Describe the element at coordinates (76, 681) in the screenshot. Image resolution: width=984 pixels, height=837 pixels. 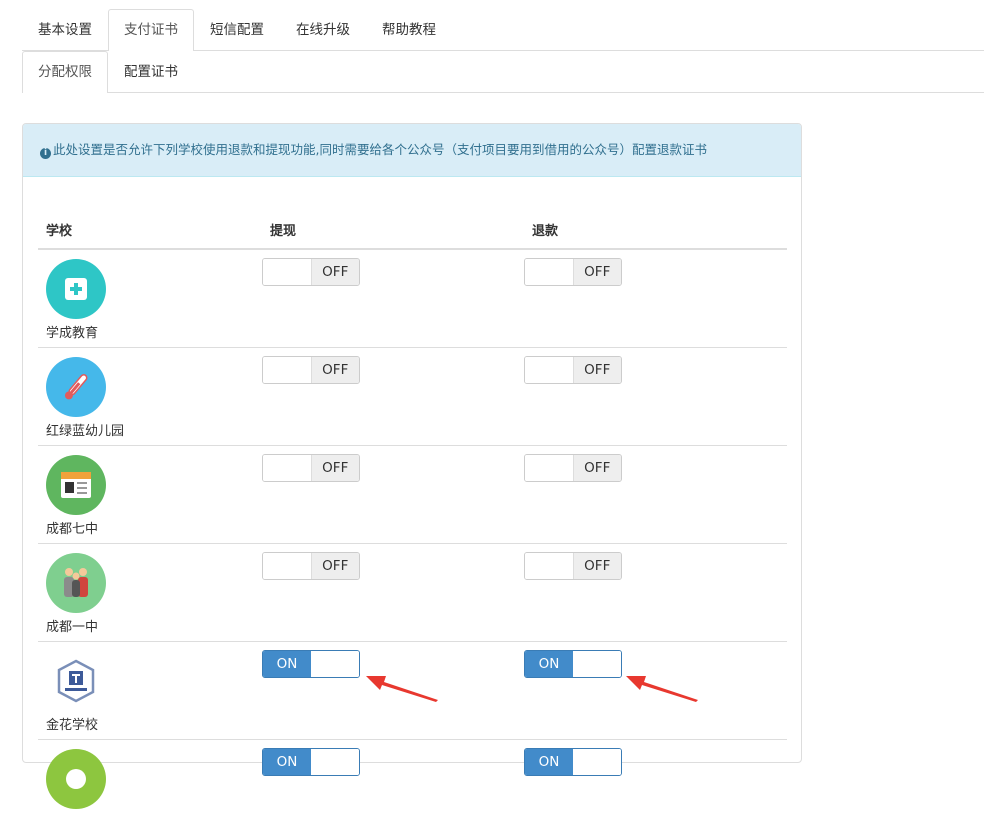
I see `school-badge-icon` at that location.